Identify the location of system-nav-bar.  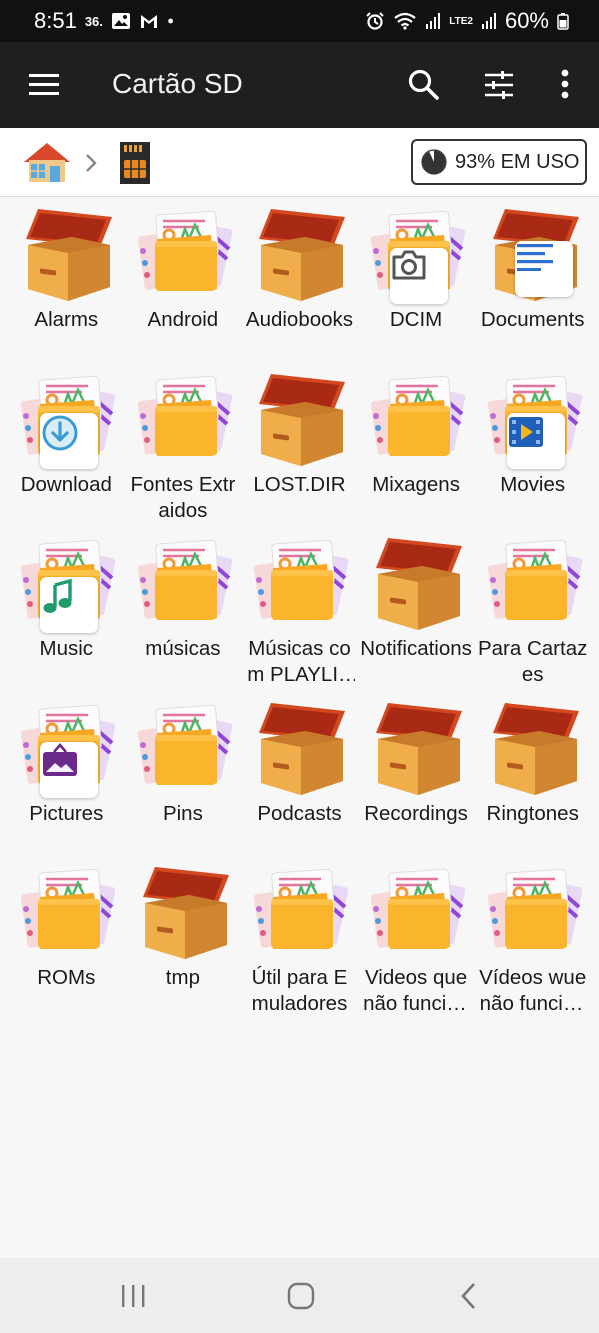
(299, 1295).